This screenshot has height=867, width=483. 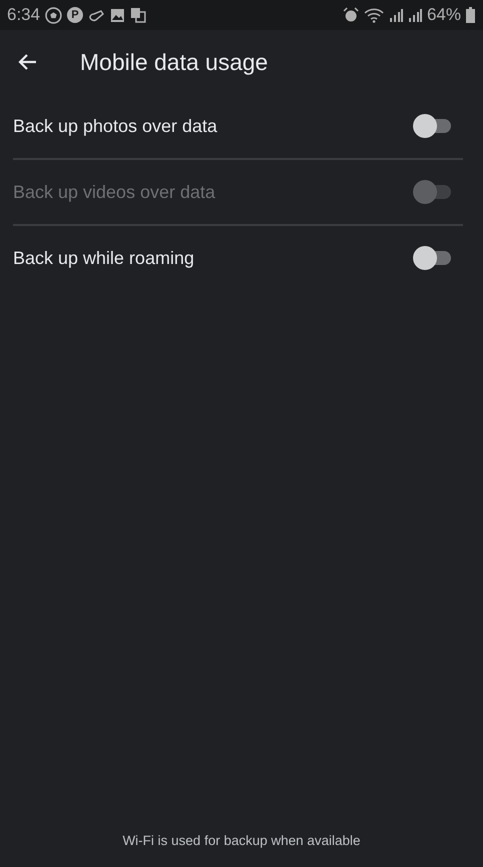 I want to click on alarm-icon, so click(x=350, y=15).